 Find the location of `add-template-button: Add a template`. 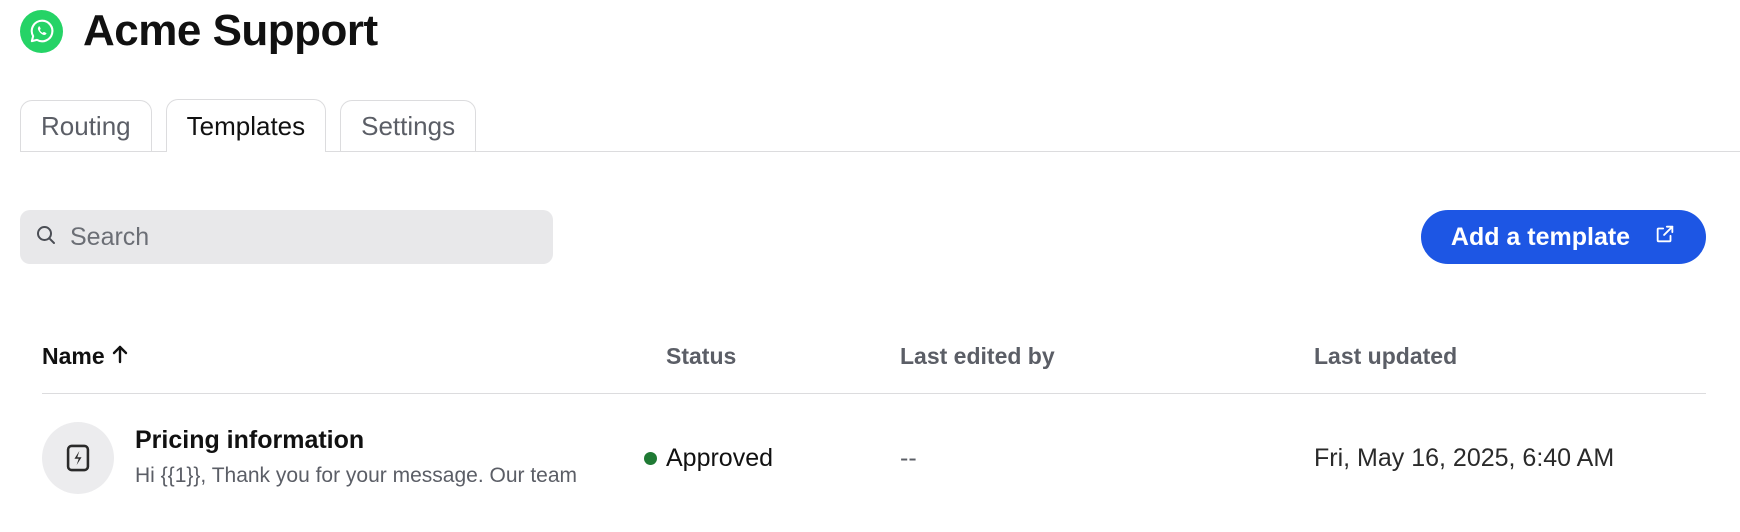

add-template-button: Add a template is located at coordinates (1563, 237).